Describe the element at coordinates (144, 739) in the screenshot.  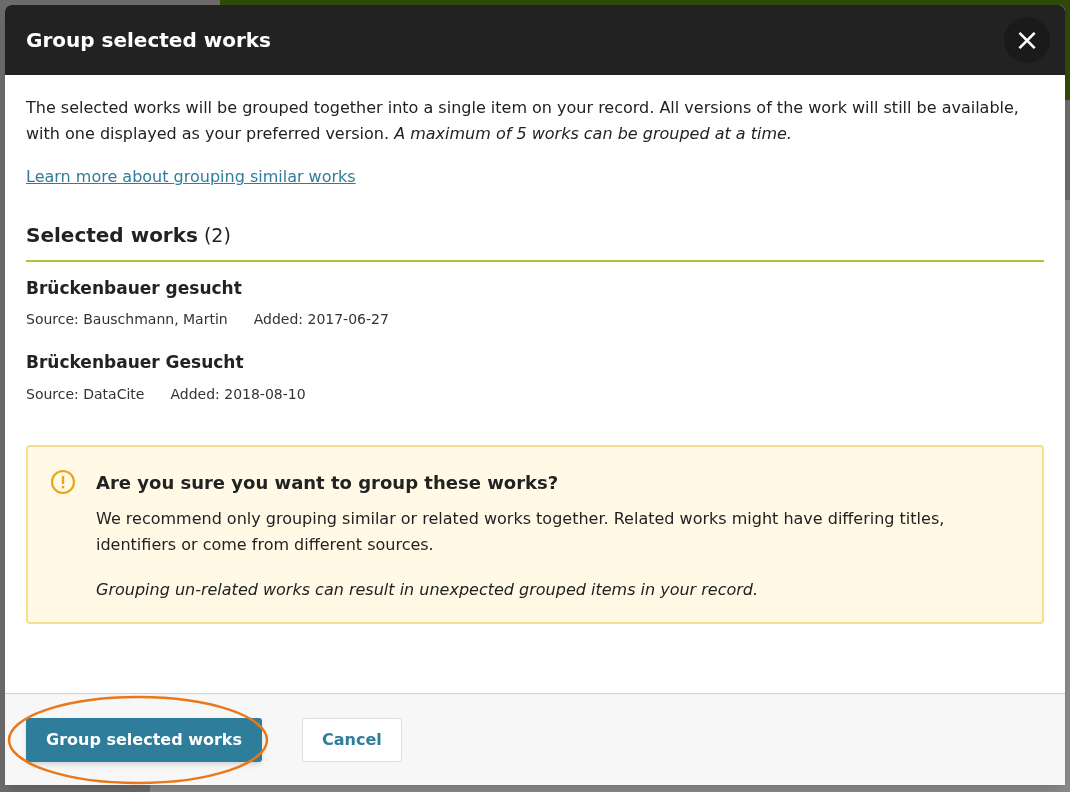
I see `group-button: Group selected works` at that location.